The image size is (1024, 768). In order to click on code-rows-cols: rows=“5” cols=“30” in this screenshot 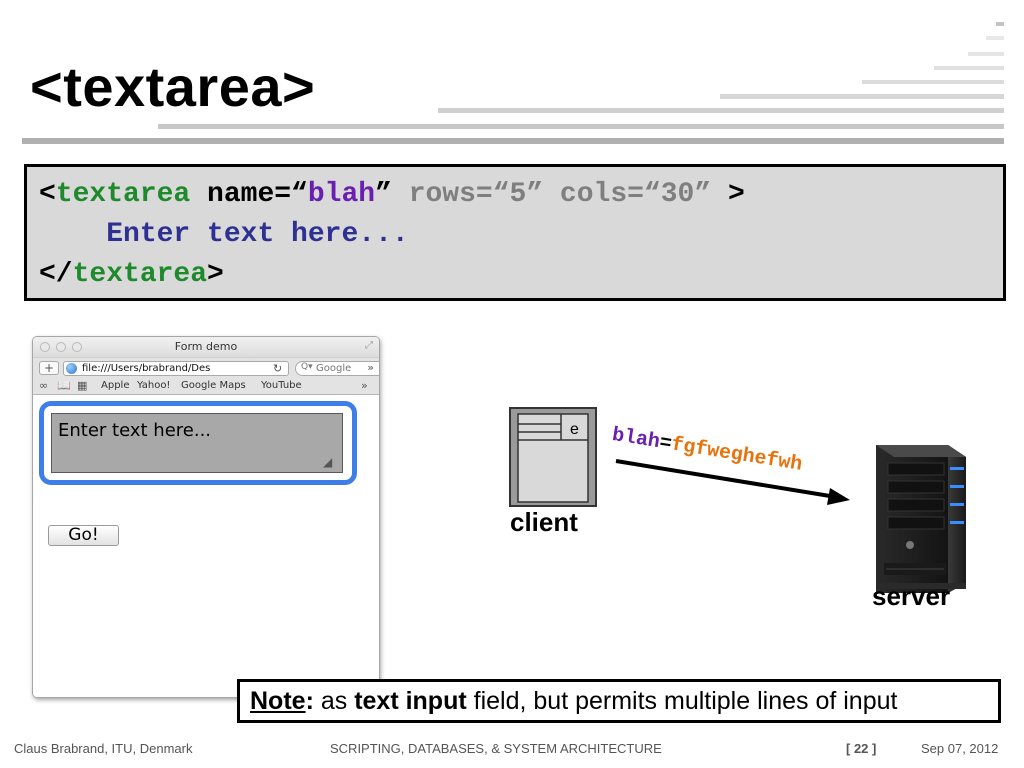, I will do `click(559, 194)`.